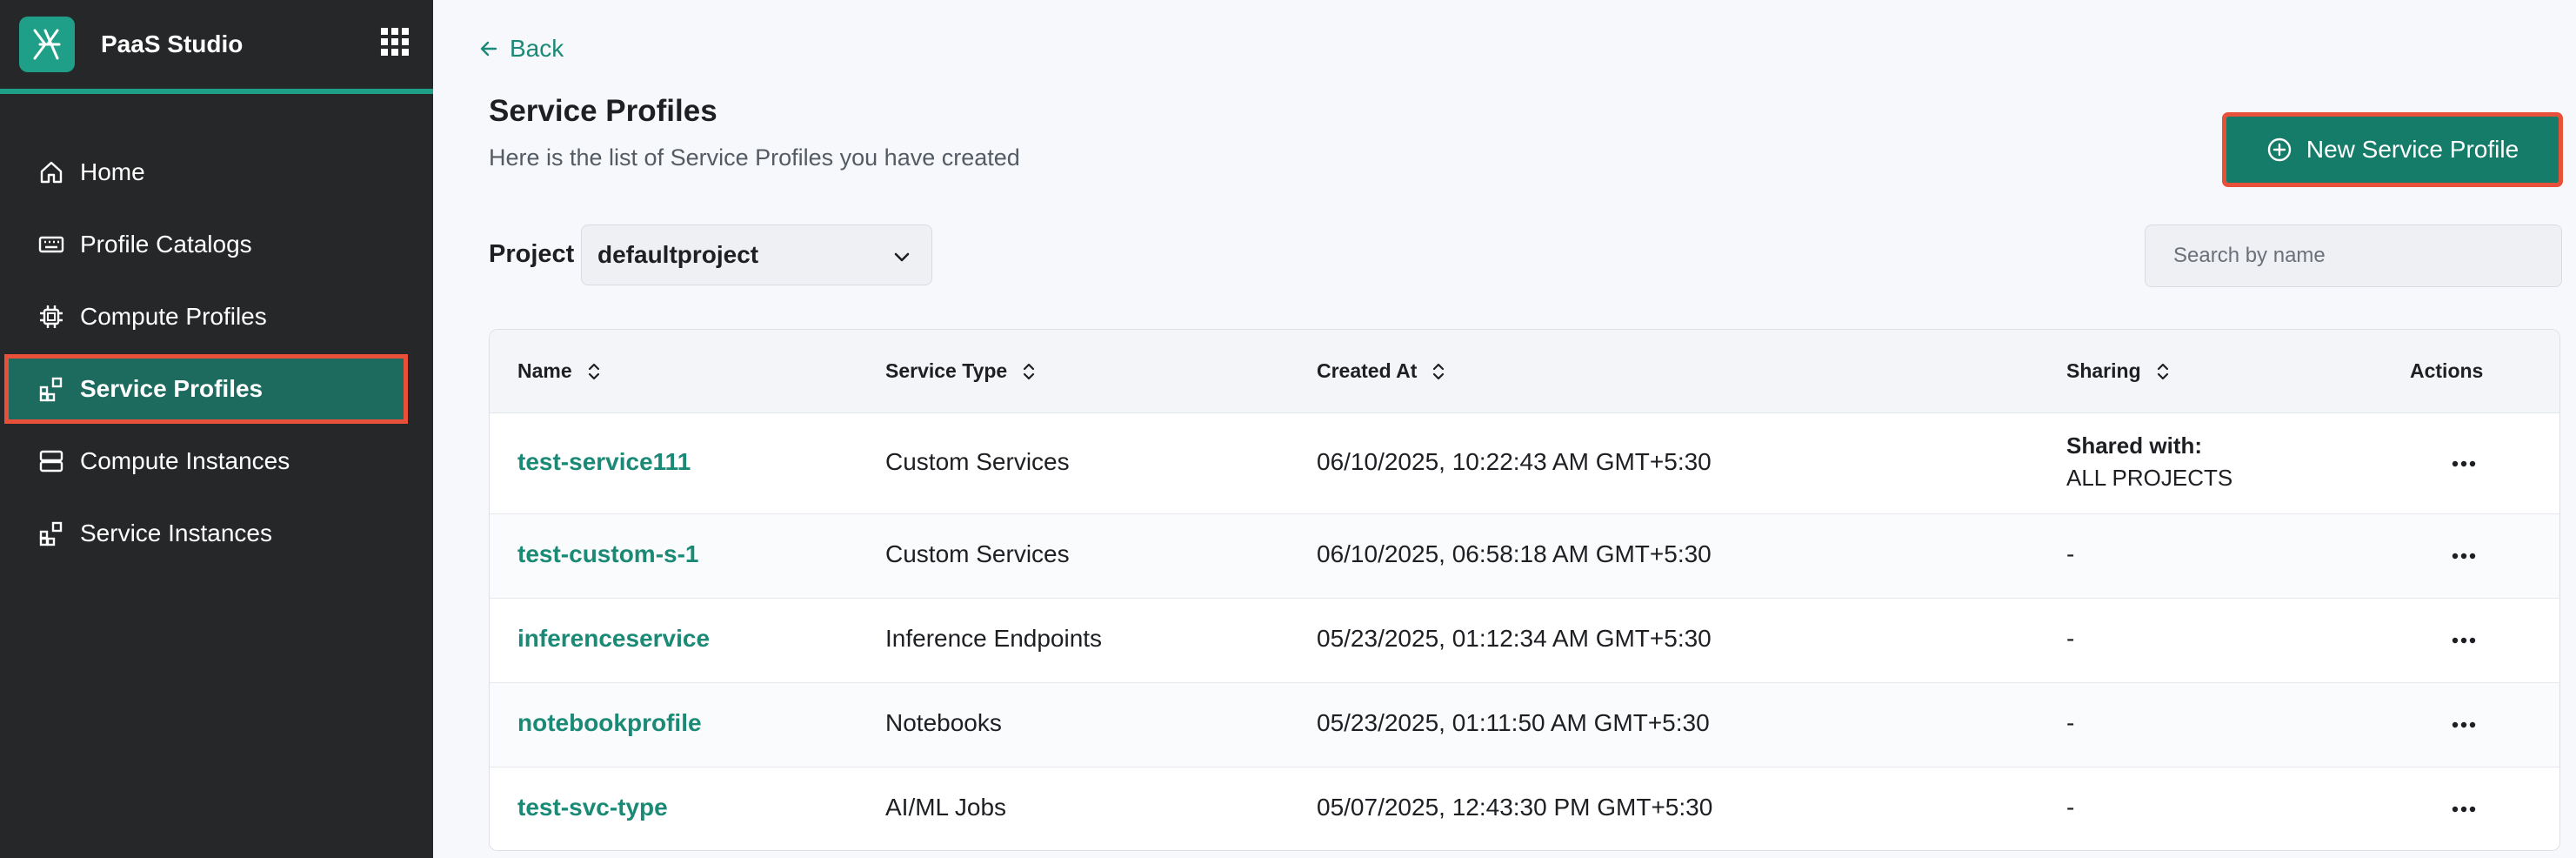 Image resolution: width=2576 pixels, height=858 pixels. I want to click on logo-icon, so click(47, 44).